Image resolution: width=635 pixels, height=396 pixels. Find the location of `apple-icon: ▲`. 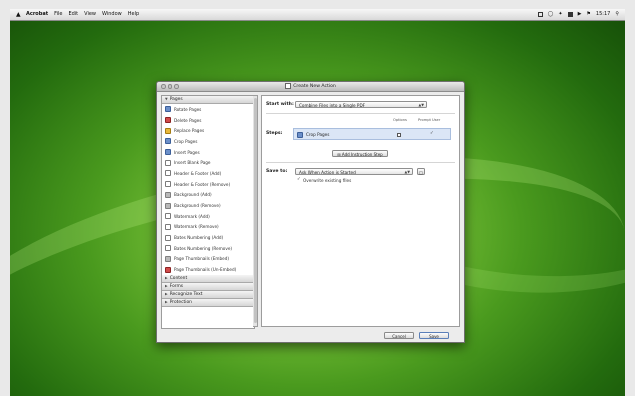

apple-icon: ▲ is located at coordinates (18, 14).